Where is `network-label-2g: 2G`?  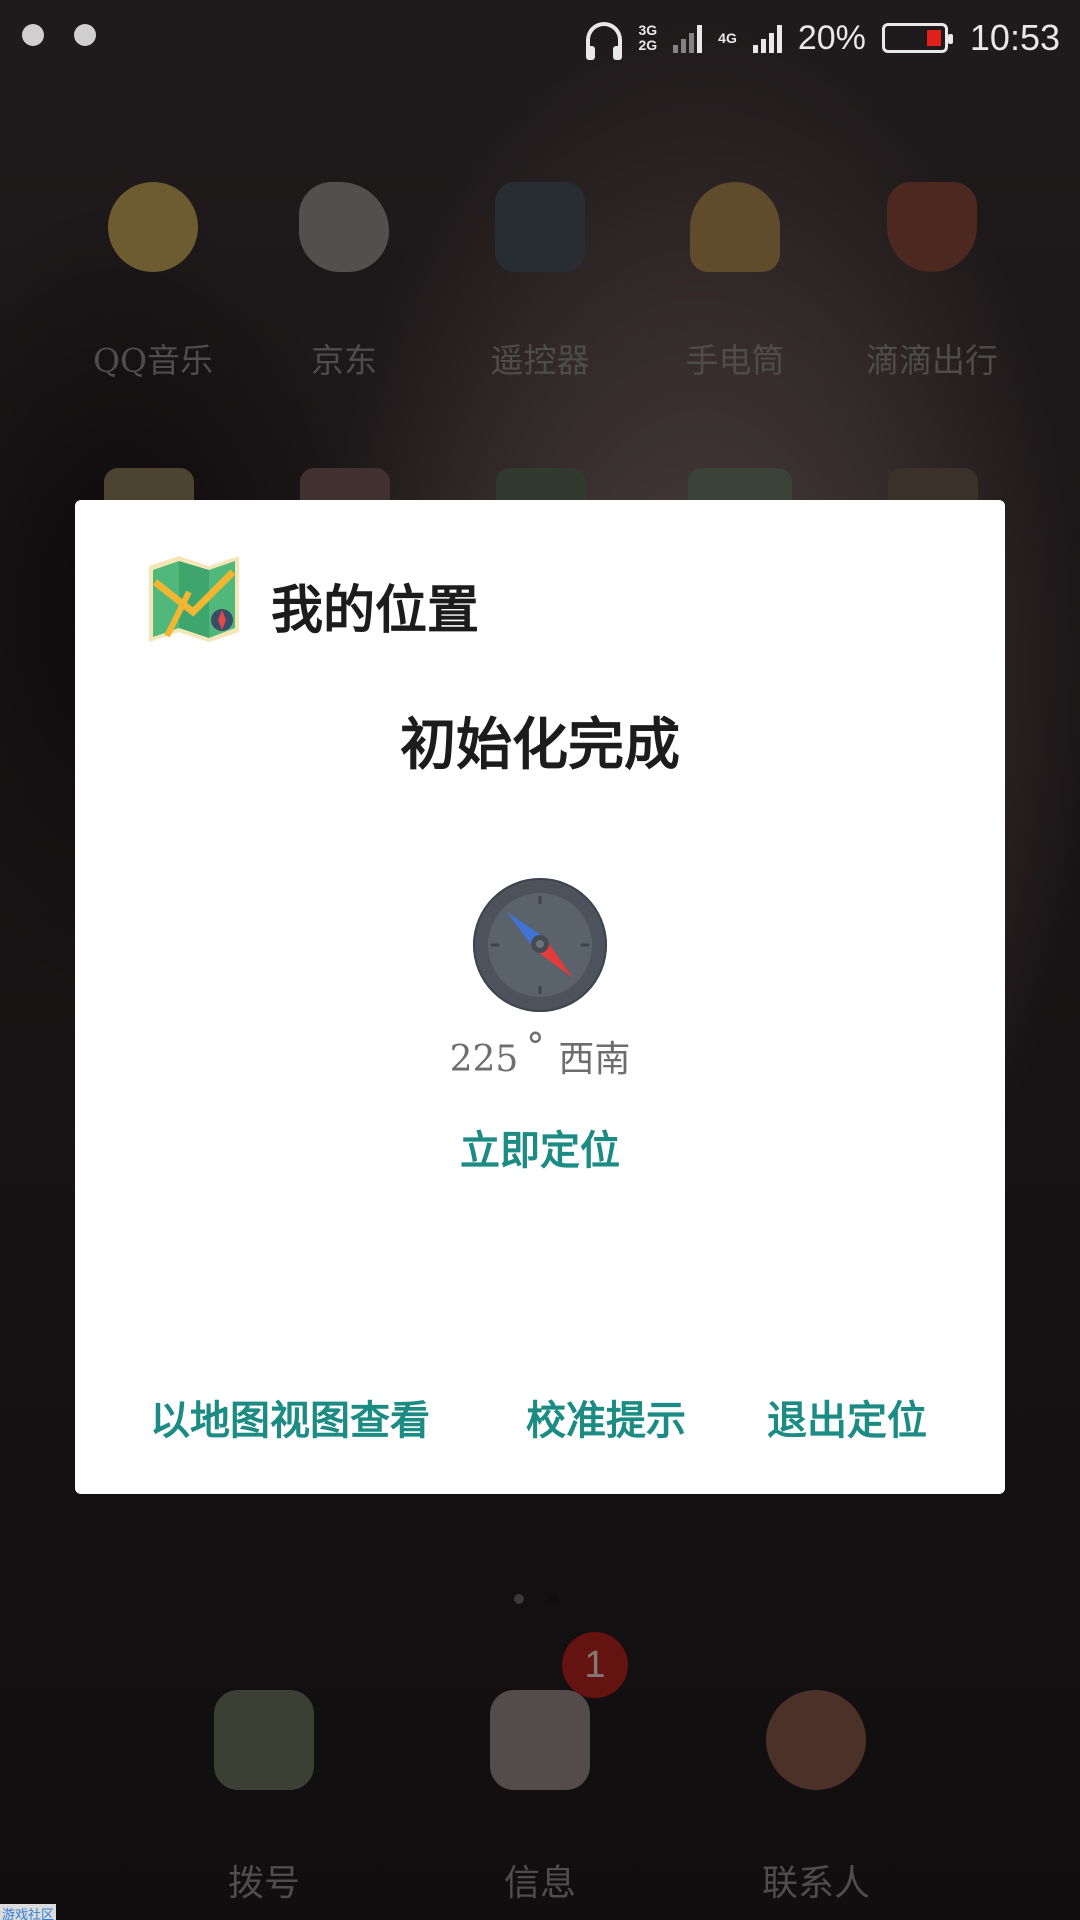 network-label-2g: 2G is located at coordinates (648, 45).